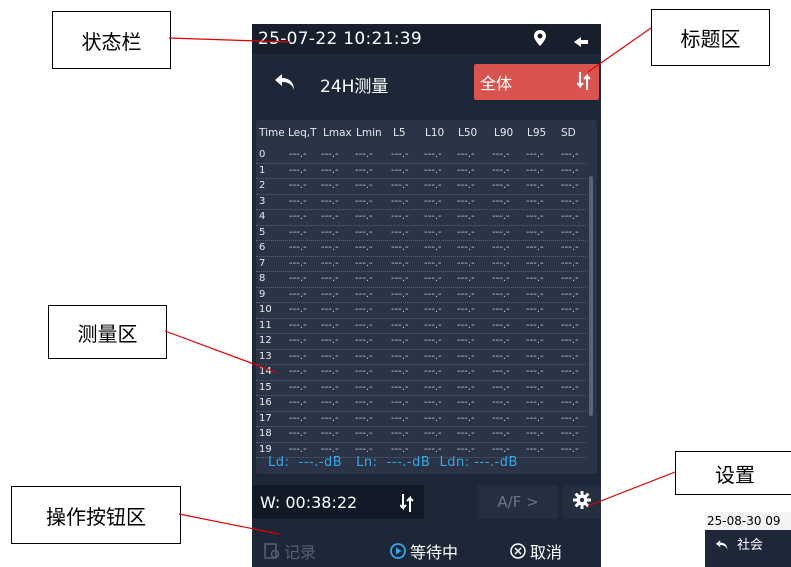  Describe the element at coordinates (265, 418) in the screenshot. I see `row-hour: 17` at that location.